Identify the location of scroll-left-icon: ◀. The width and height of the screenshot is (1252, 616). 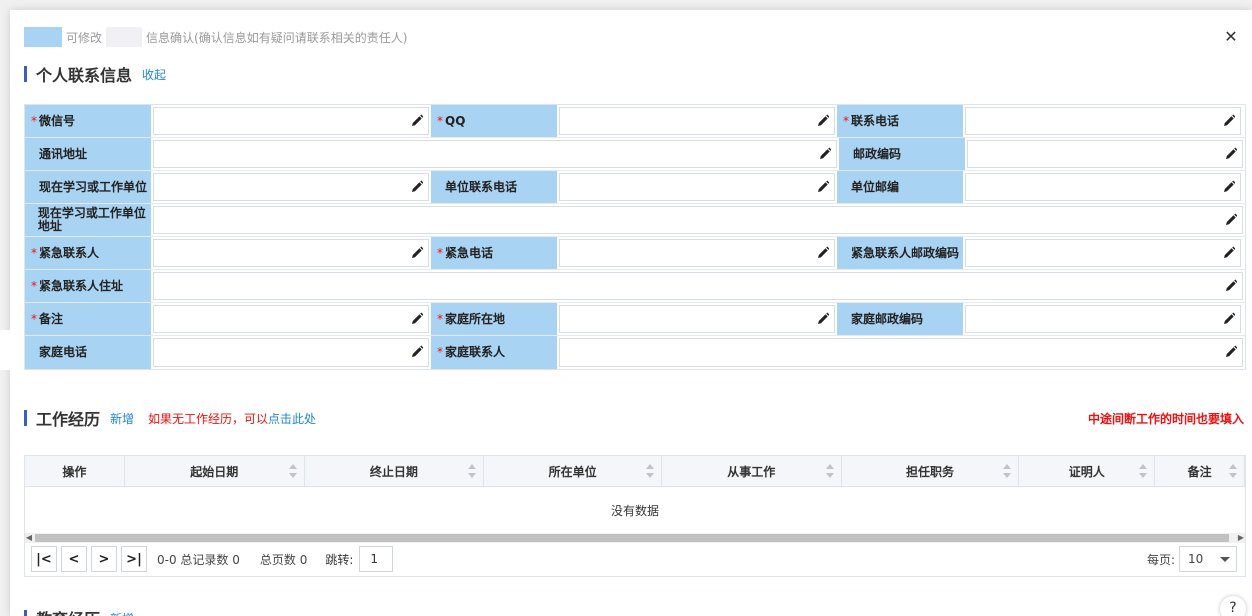
(29, 538).